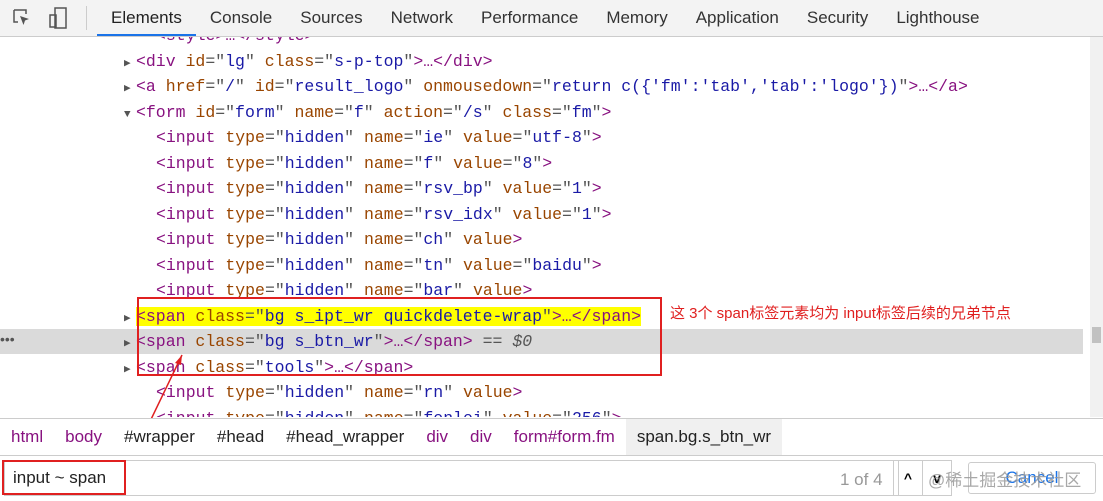 This screenshot has height=501, width=1103. I want to click on watermark: @稀土掘金技术社区, so click(1005, 480).